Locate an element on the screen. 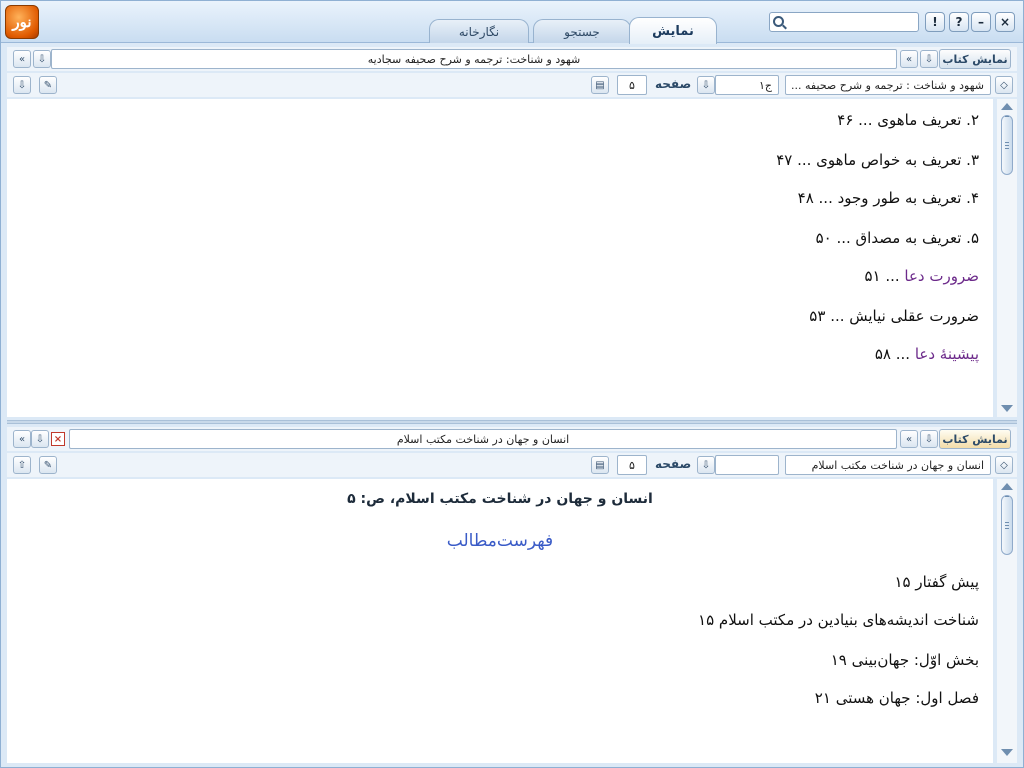 The height and width of the screenshot is (768, 1024). bottom-nav-prev-button: « is located at coordinates (22, 439).